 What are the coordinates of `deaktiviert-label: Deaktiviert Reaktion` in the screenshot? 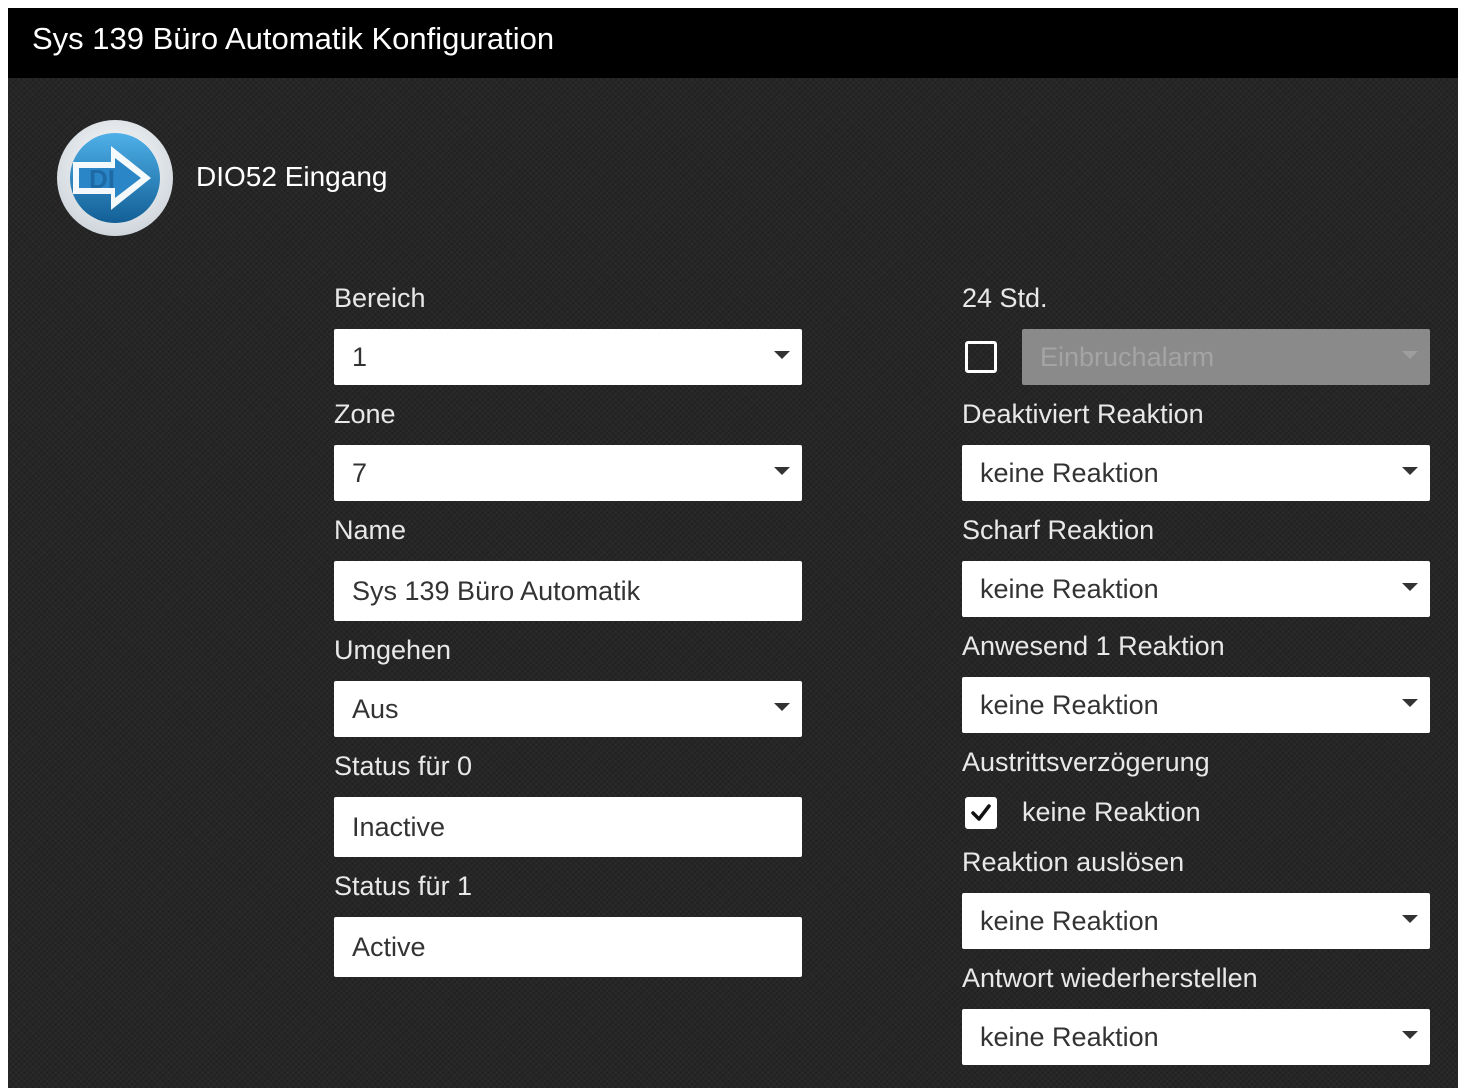 It's located at (1083, 414).